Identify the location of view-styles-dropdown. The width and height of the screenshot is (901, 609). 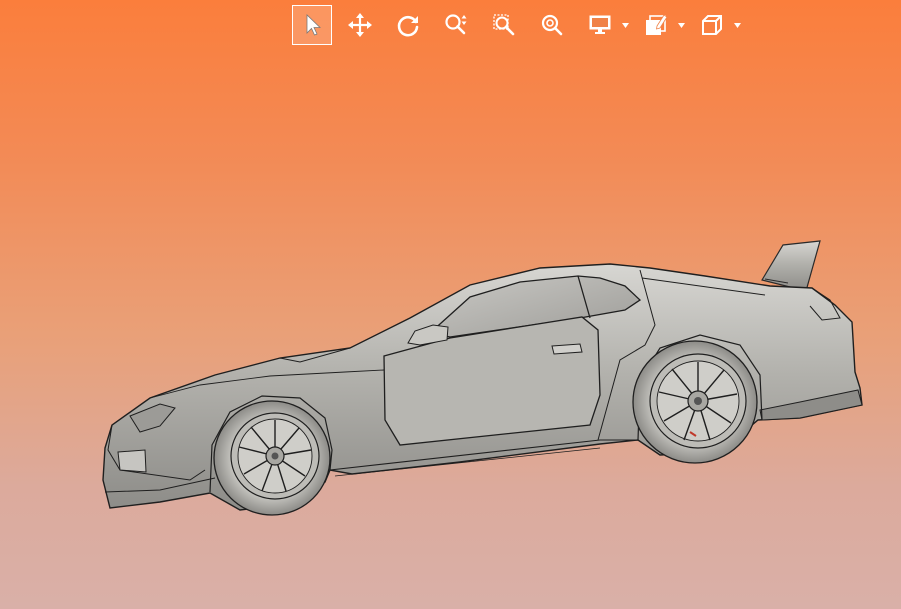
(661, 25).